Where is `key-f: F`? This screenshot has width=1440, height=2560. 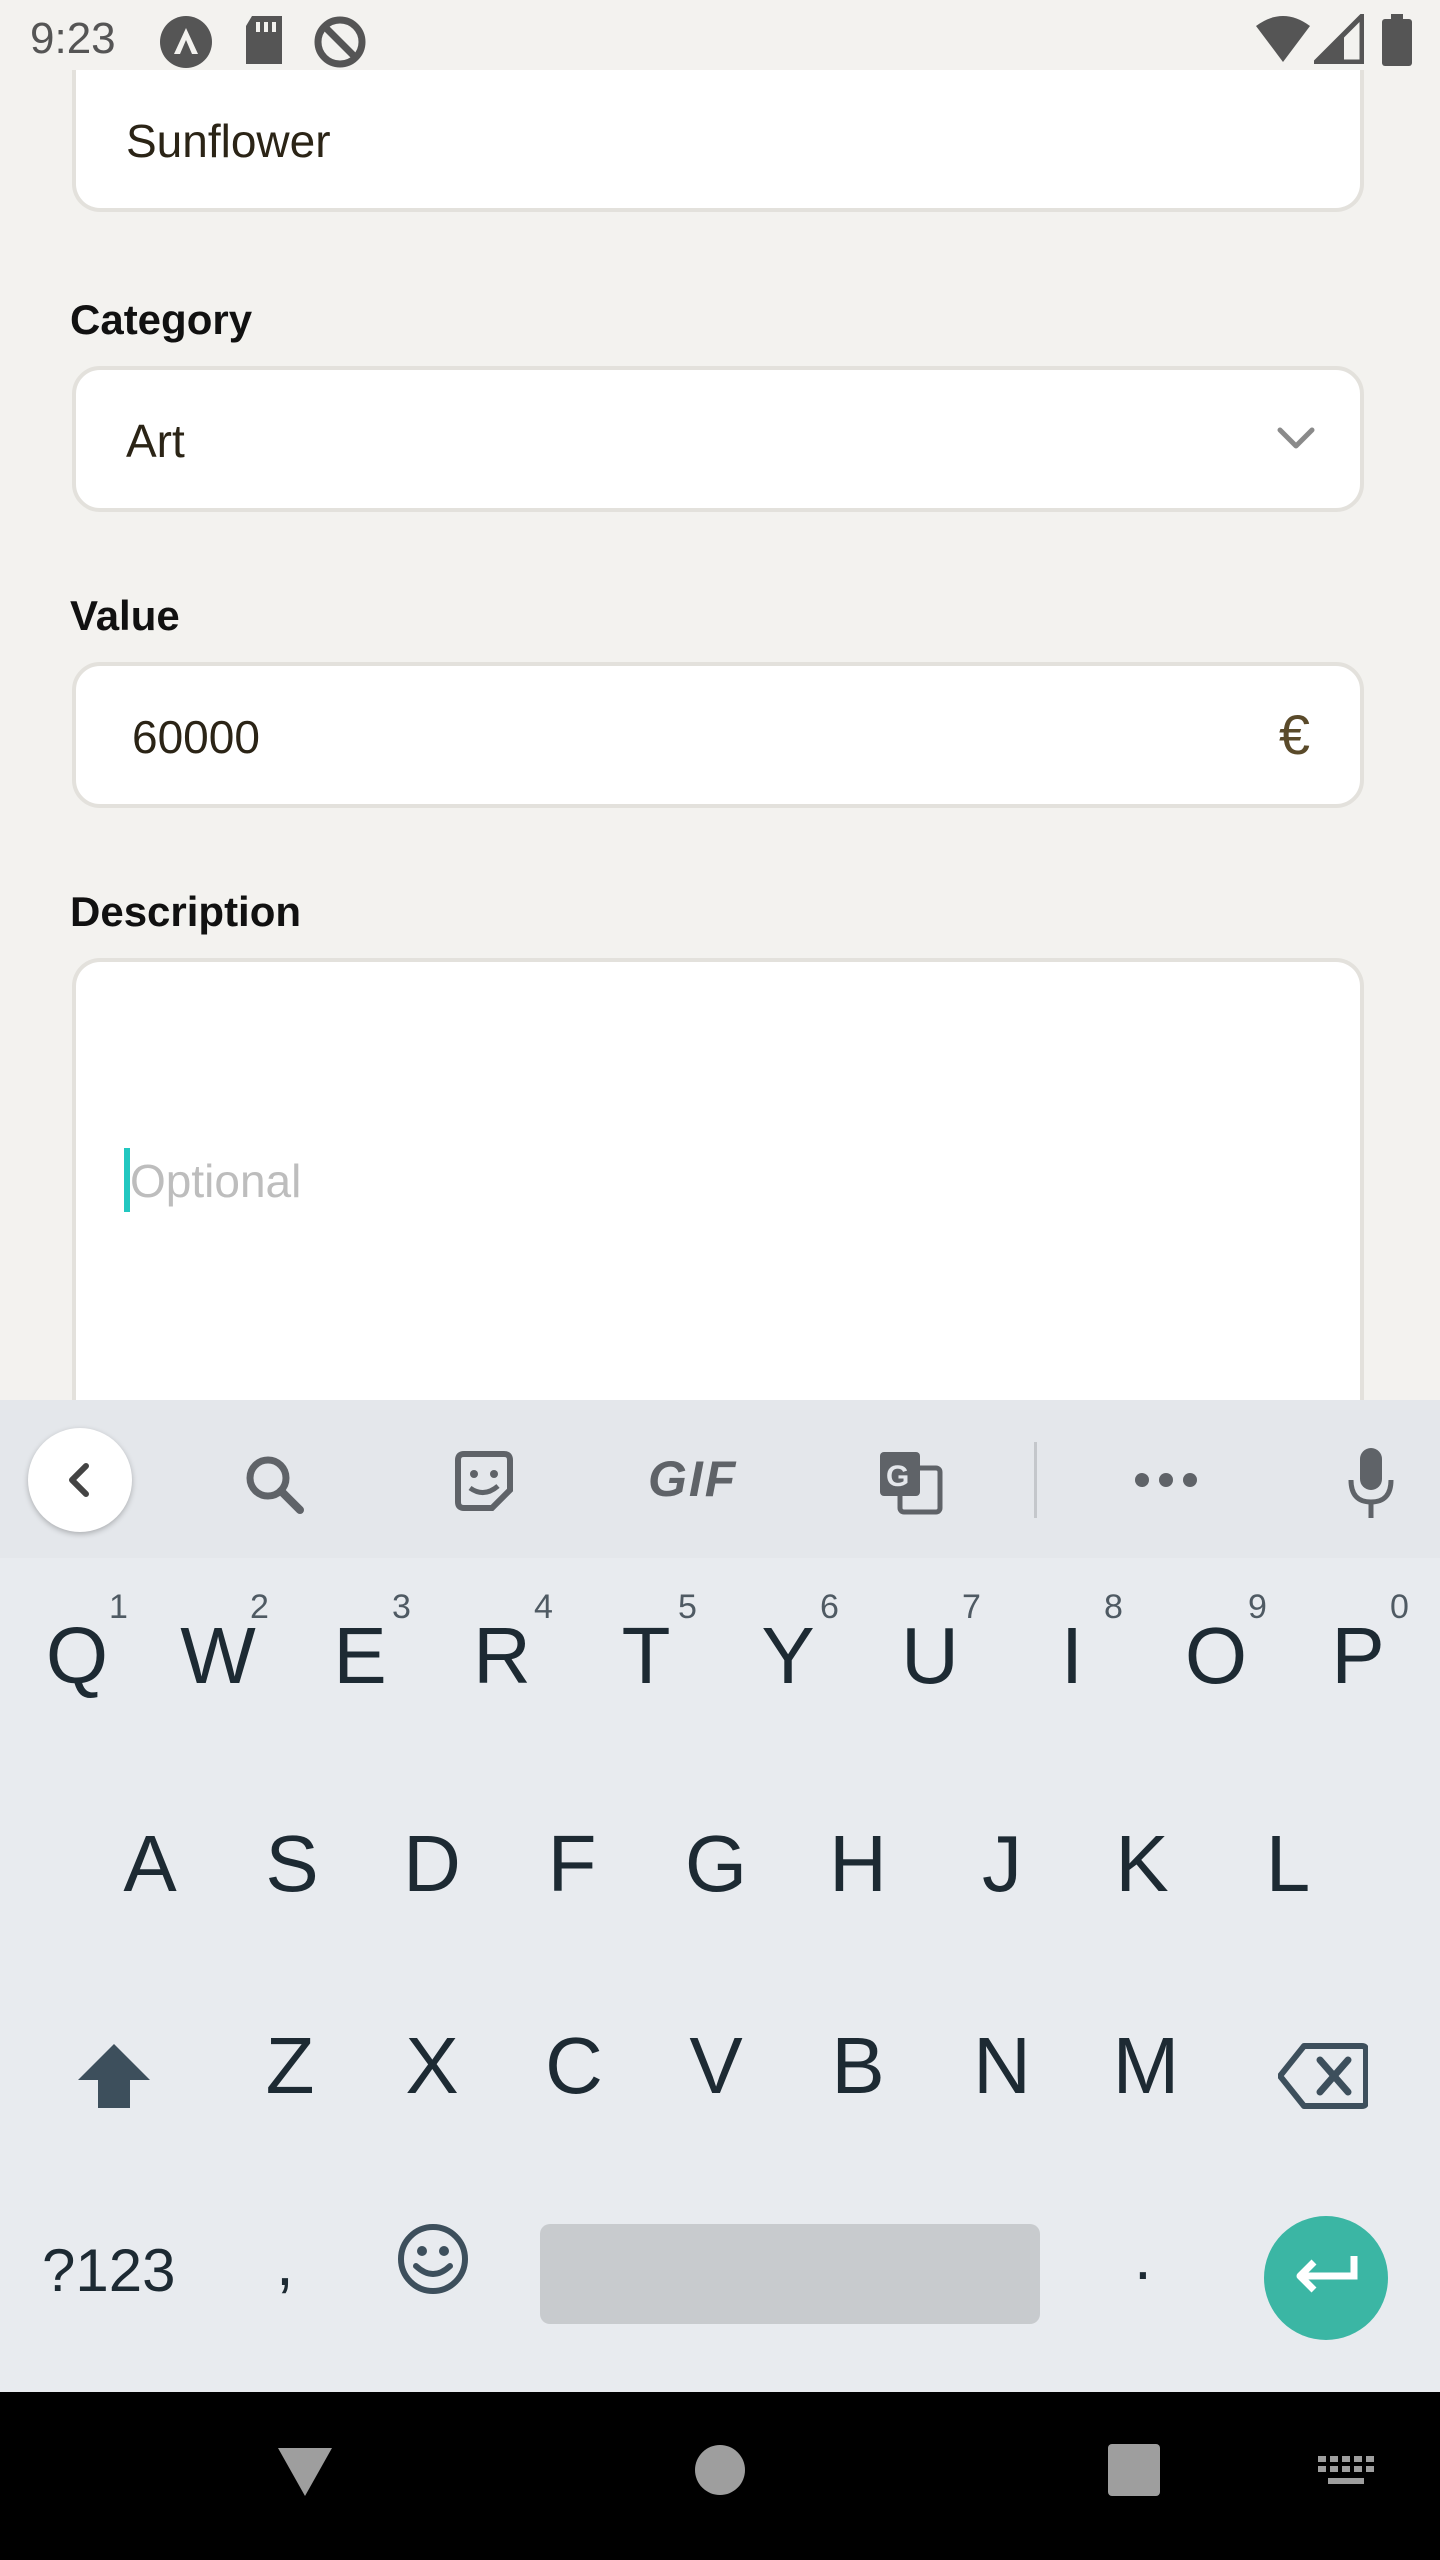 key-f: F is located at coordinates (572, 1864).